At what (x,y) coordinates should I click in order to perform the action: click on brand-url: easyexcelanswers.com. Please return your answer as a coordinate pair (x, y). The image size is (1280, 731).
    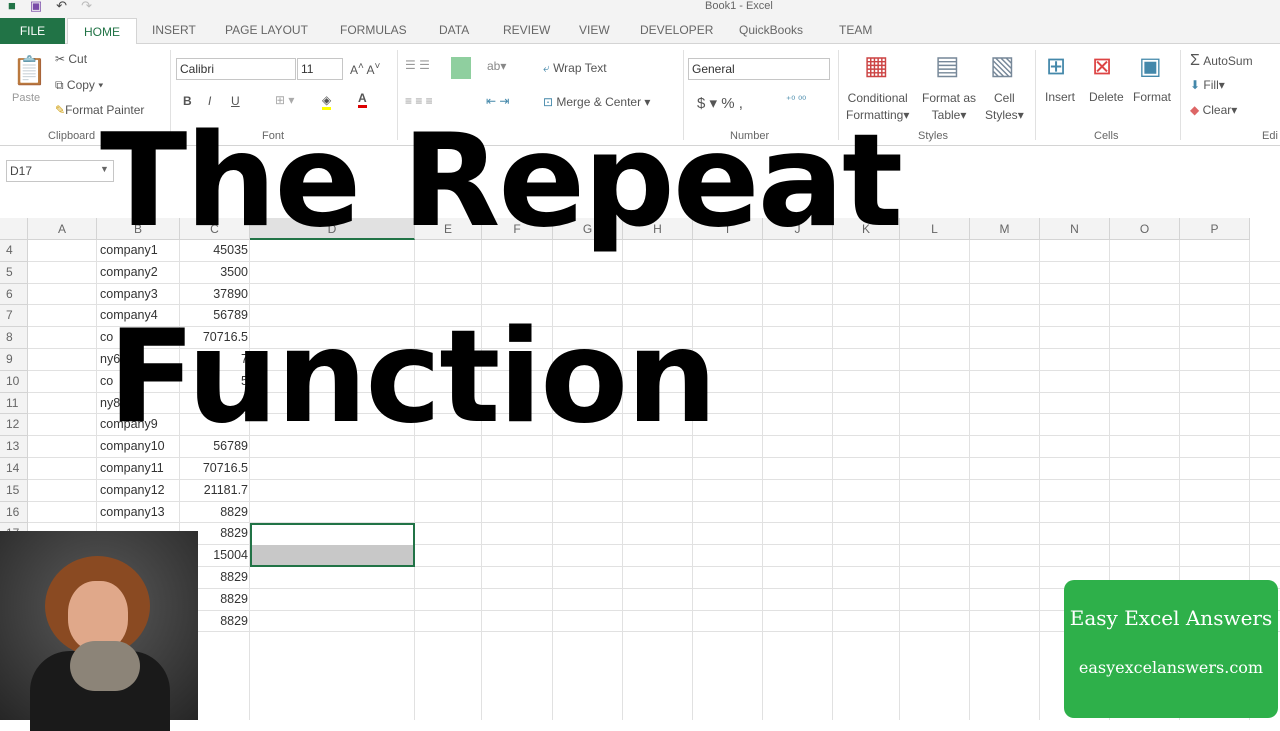
    Looking at the image, I should click on (1171, 667).